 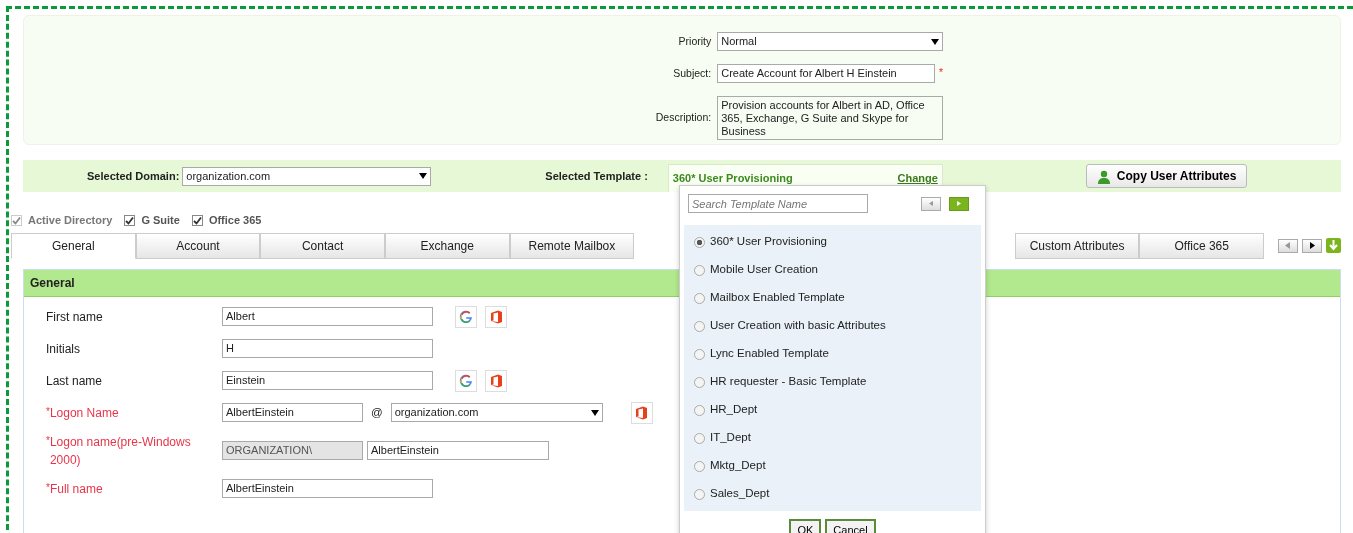 I want to click on template-option: Lync Enabled Template, so click(x=769, y=354).